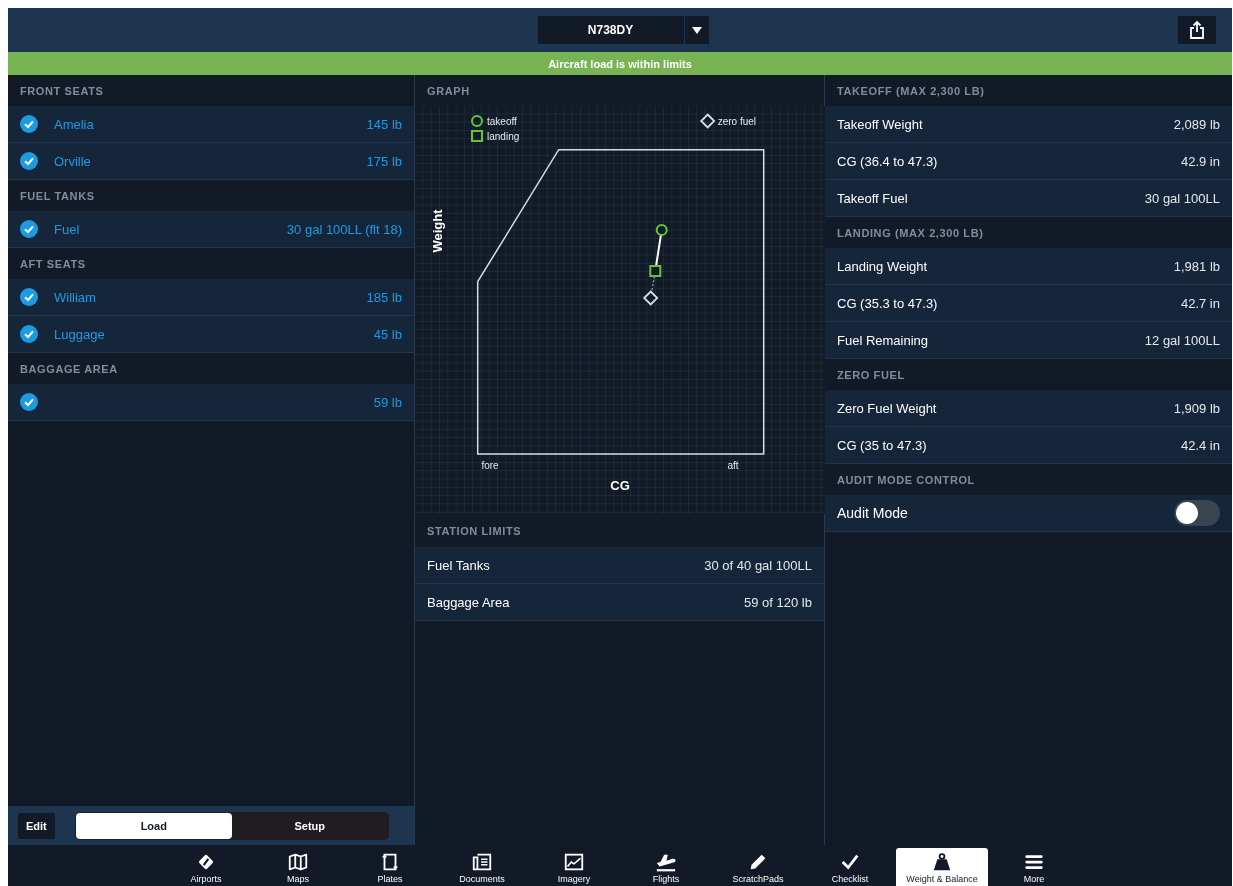  I want to click on segment-tab: Load, so click(153, 825).